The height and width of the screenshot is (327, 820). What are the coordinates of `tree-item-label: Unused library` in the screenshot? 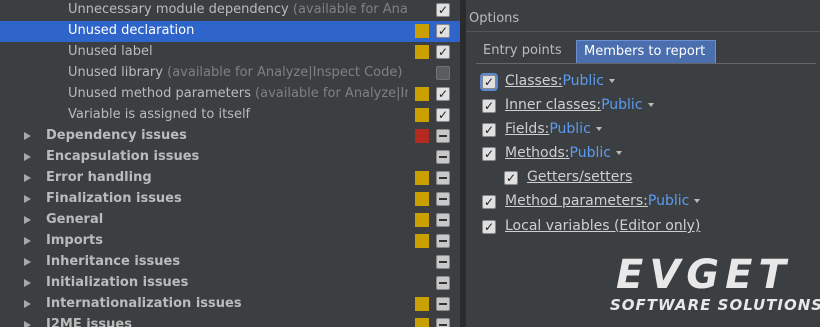 It's located at (115, 72).